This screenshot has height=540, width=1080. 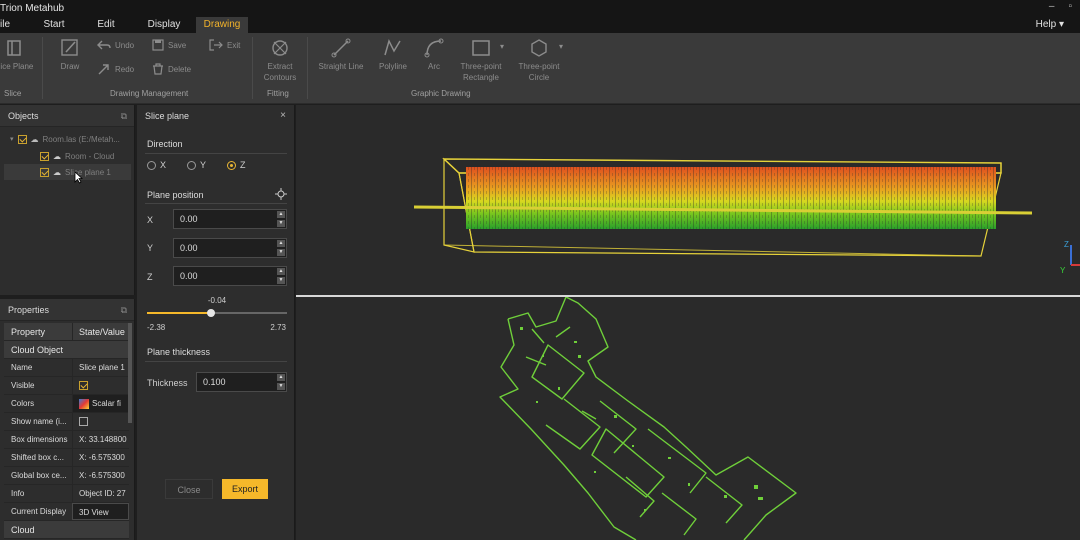 What do you see at coordinates (34, 139) in the screenshot?
I see `folder-icon: ☁` at bounding box center [34, 139].